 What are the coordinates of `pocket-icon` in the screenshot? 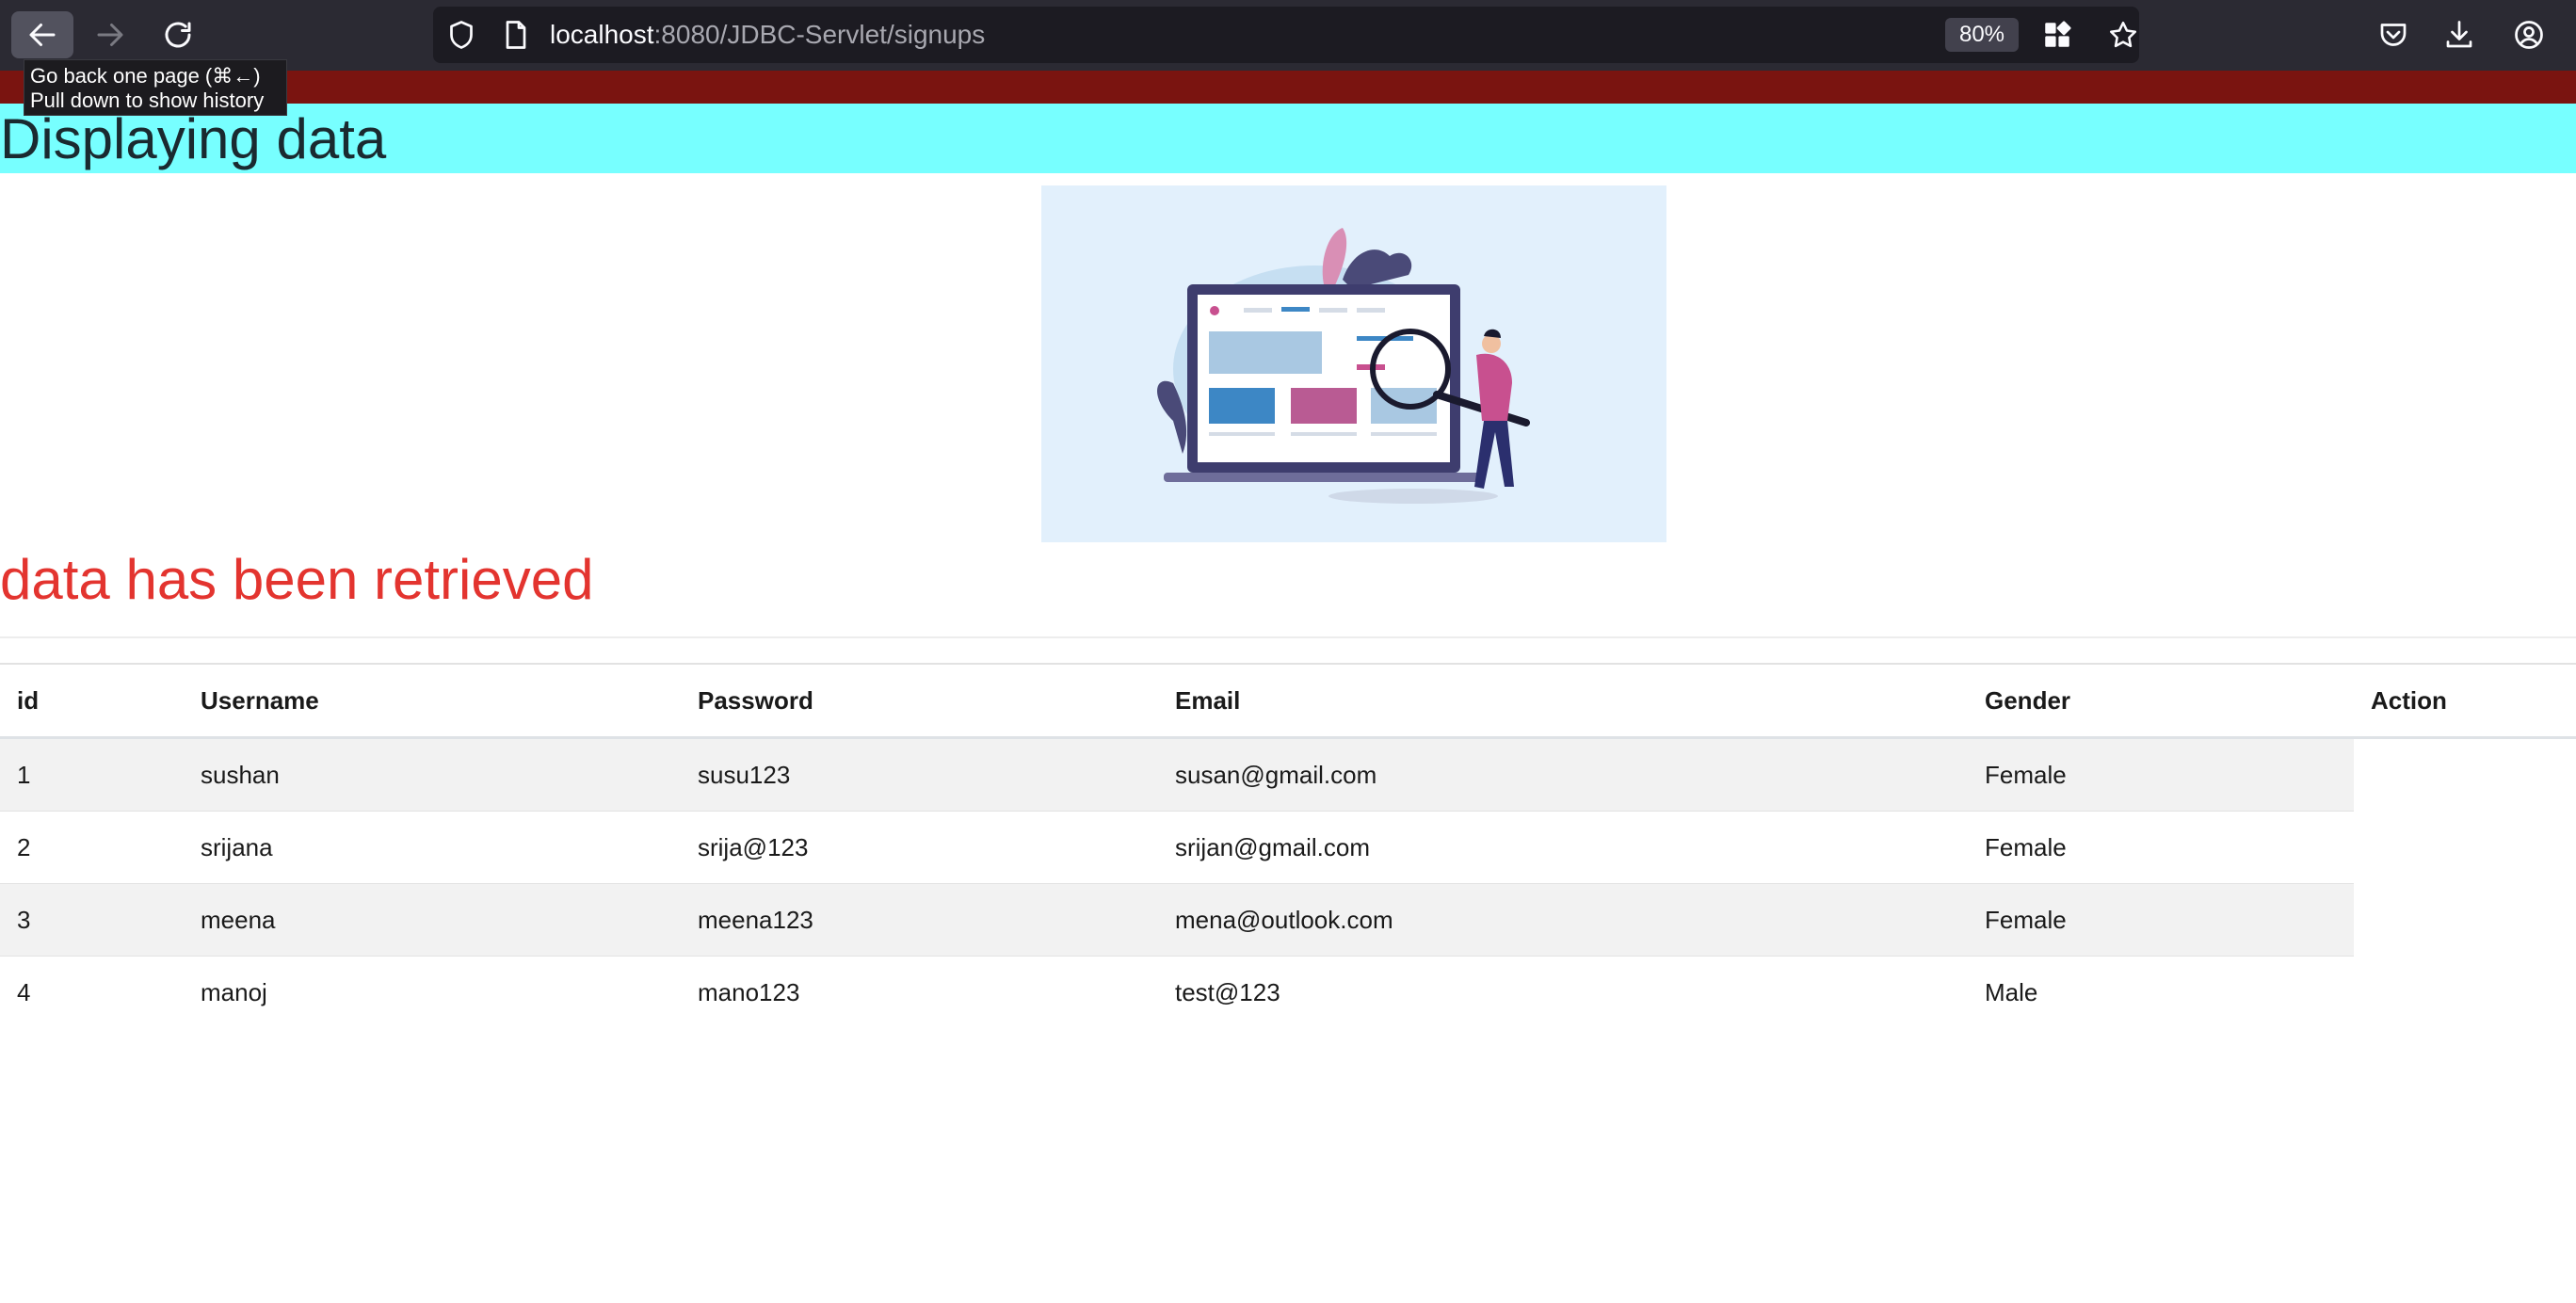 It's located at (2393, 35).